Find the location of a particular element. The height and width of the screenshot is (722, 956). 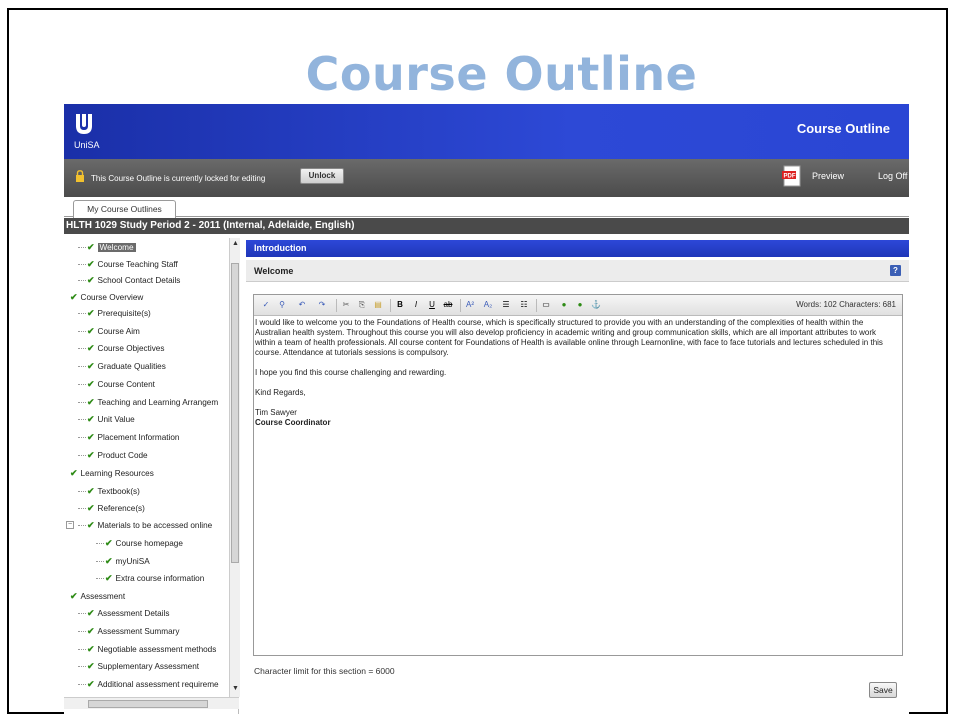

tree-item-course-objectives: ✔ Course Objectives is located at coordinates (121, 348).